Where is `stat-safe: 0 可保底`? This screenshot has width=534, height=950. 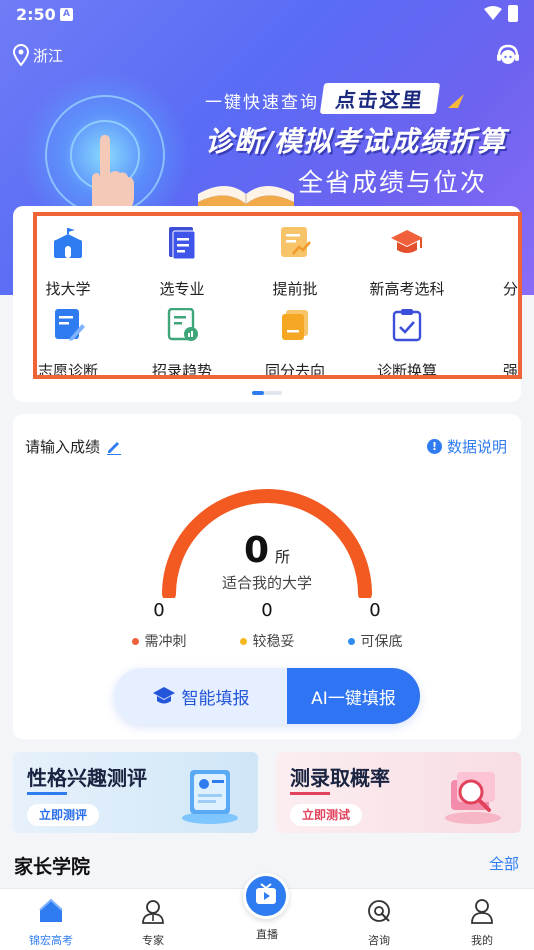
stat-safe: 0 可保底 is located at coordinates (375, 625).